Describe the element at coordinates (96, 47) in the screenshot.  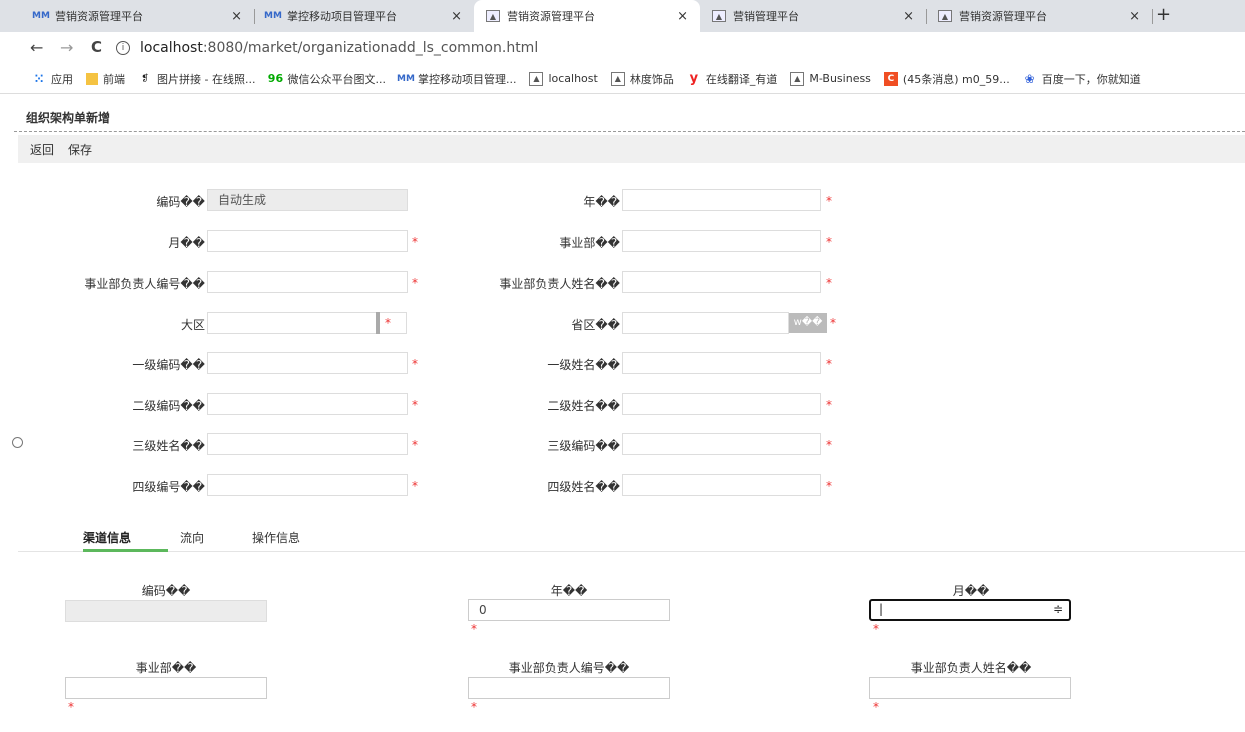
I see `reload-icon: C` at that location.